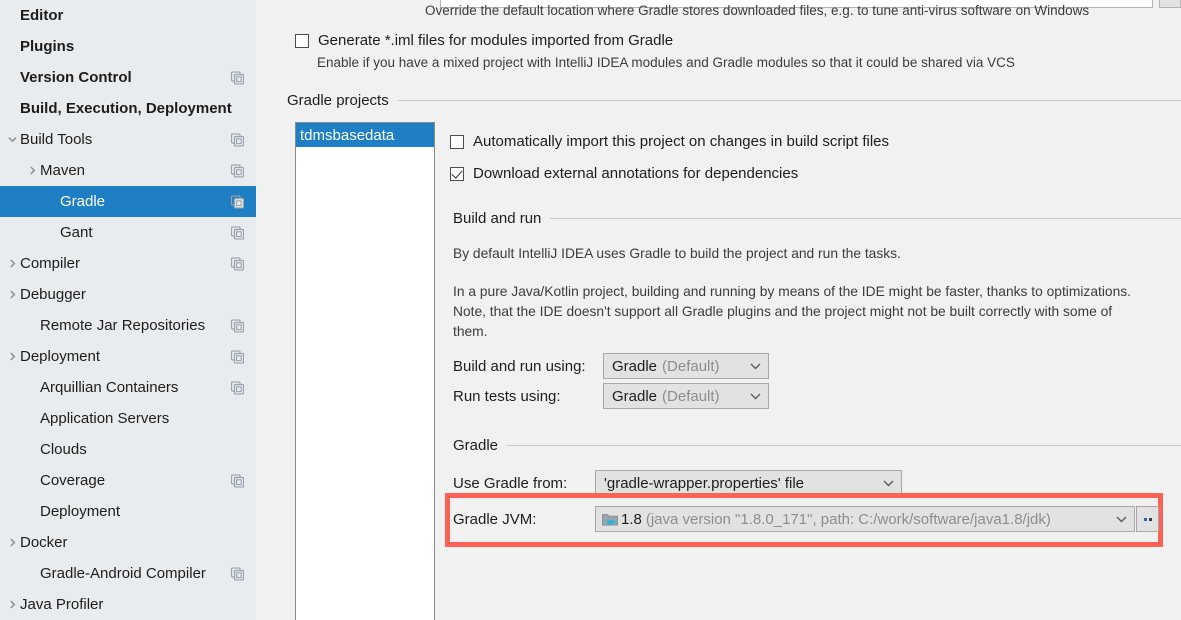 The height and width of the screenshot is (620, 1181). What do you see at coordinates (631, 519) in the screenshot?
I see `gradle-jvm-version: 1.8` at bounding box center [631, 519].